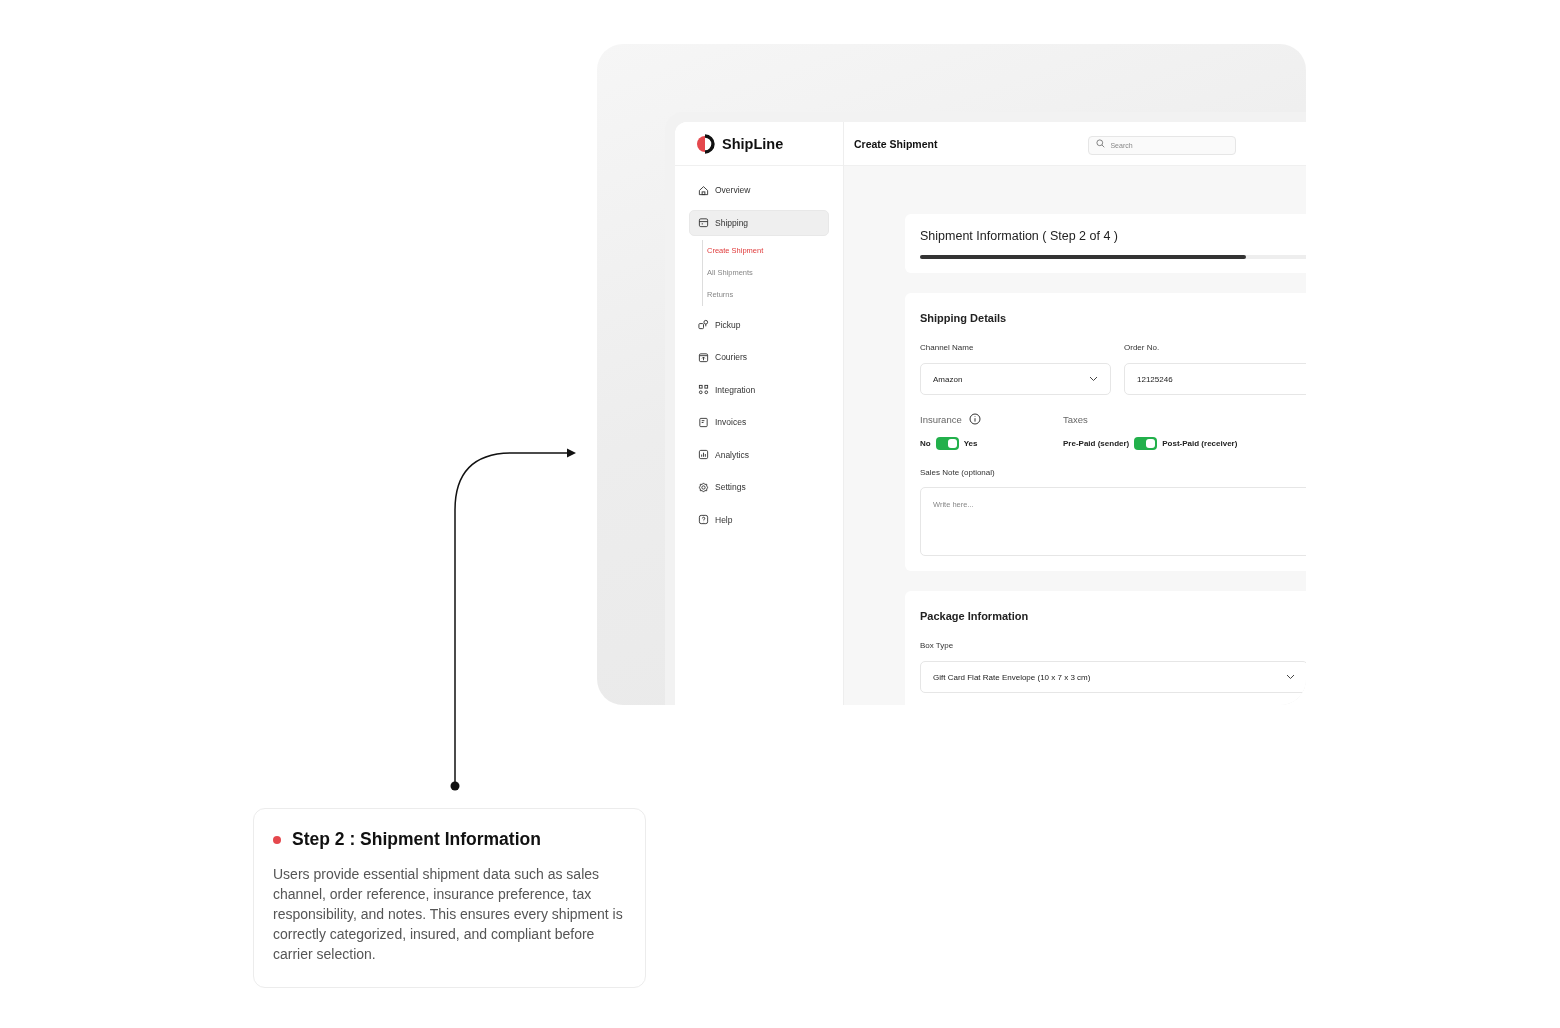 This screenshot has height=1028, width=1560. Describe the element at coordinates (975, 616) in the screenshot. I see `section-title: Package Information` at that location.